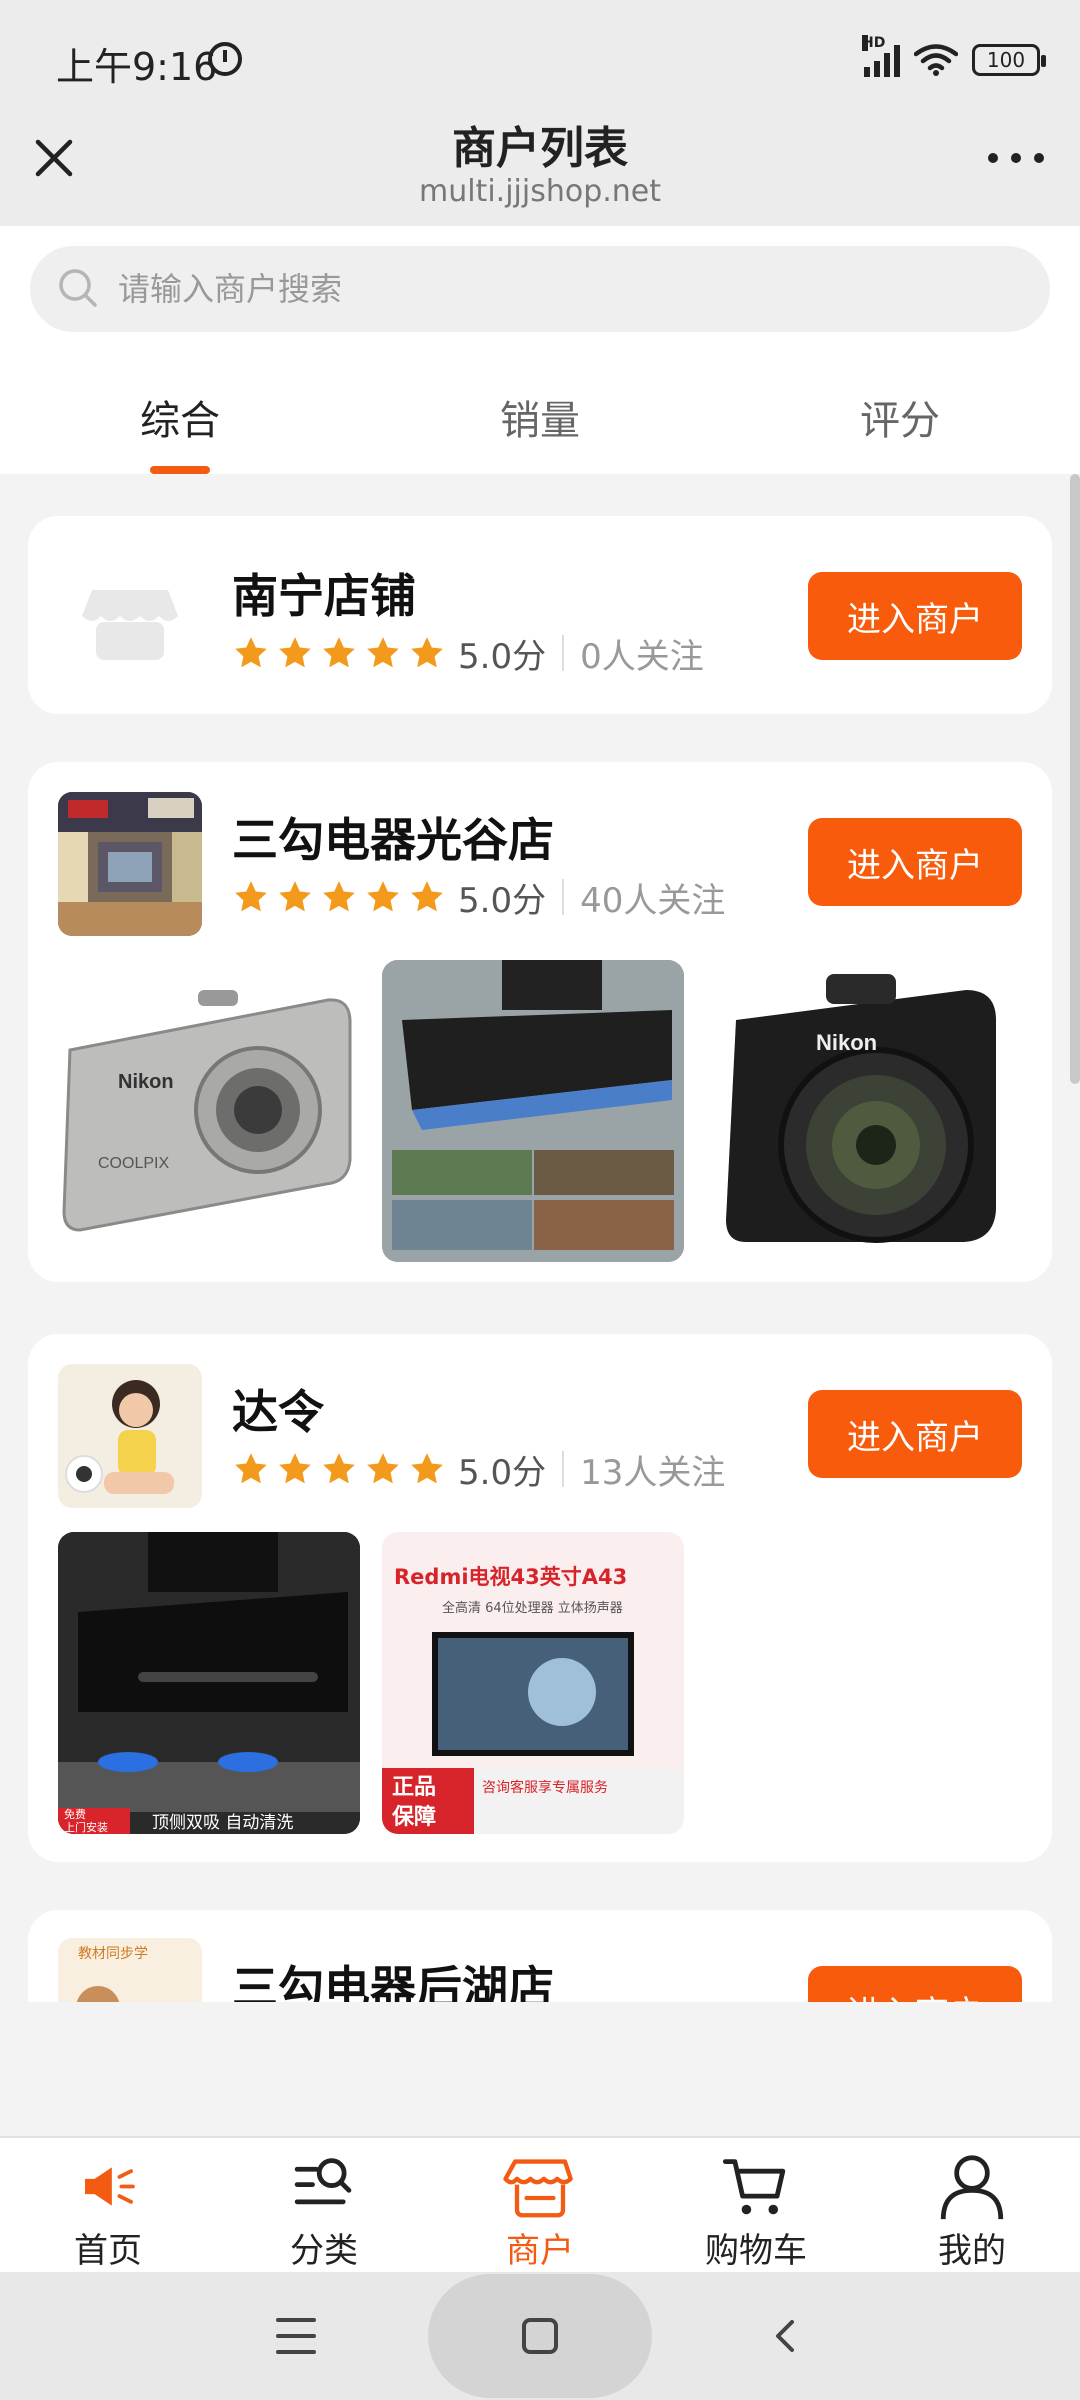 This screenshot has width=1080, height=2400. What do you see at coordinates (393, 1981) in the screenshot?
I see `merchant-name: 三勾电器后湖店` at bounding box center [393, 1981].